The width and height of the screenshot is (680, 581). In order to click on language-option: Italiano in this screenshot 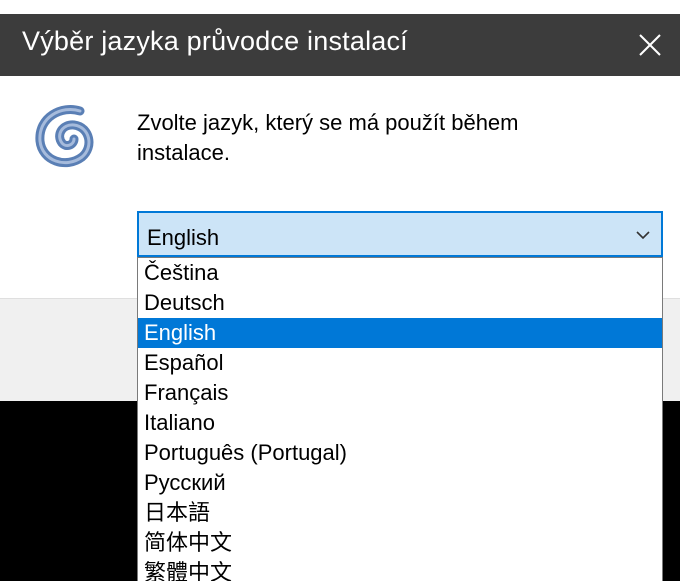, I will do `click(400, 423)`.